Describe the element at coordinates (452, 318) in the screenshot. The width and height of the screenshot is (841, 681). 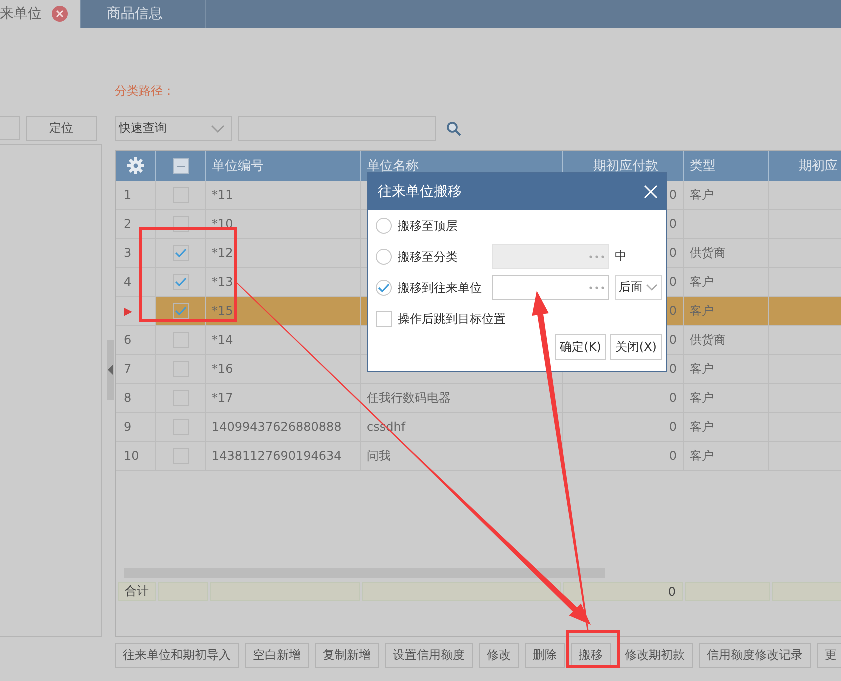
I see `option-label: 操作后跳到目标位置` at that location.